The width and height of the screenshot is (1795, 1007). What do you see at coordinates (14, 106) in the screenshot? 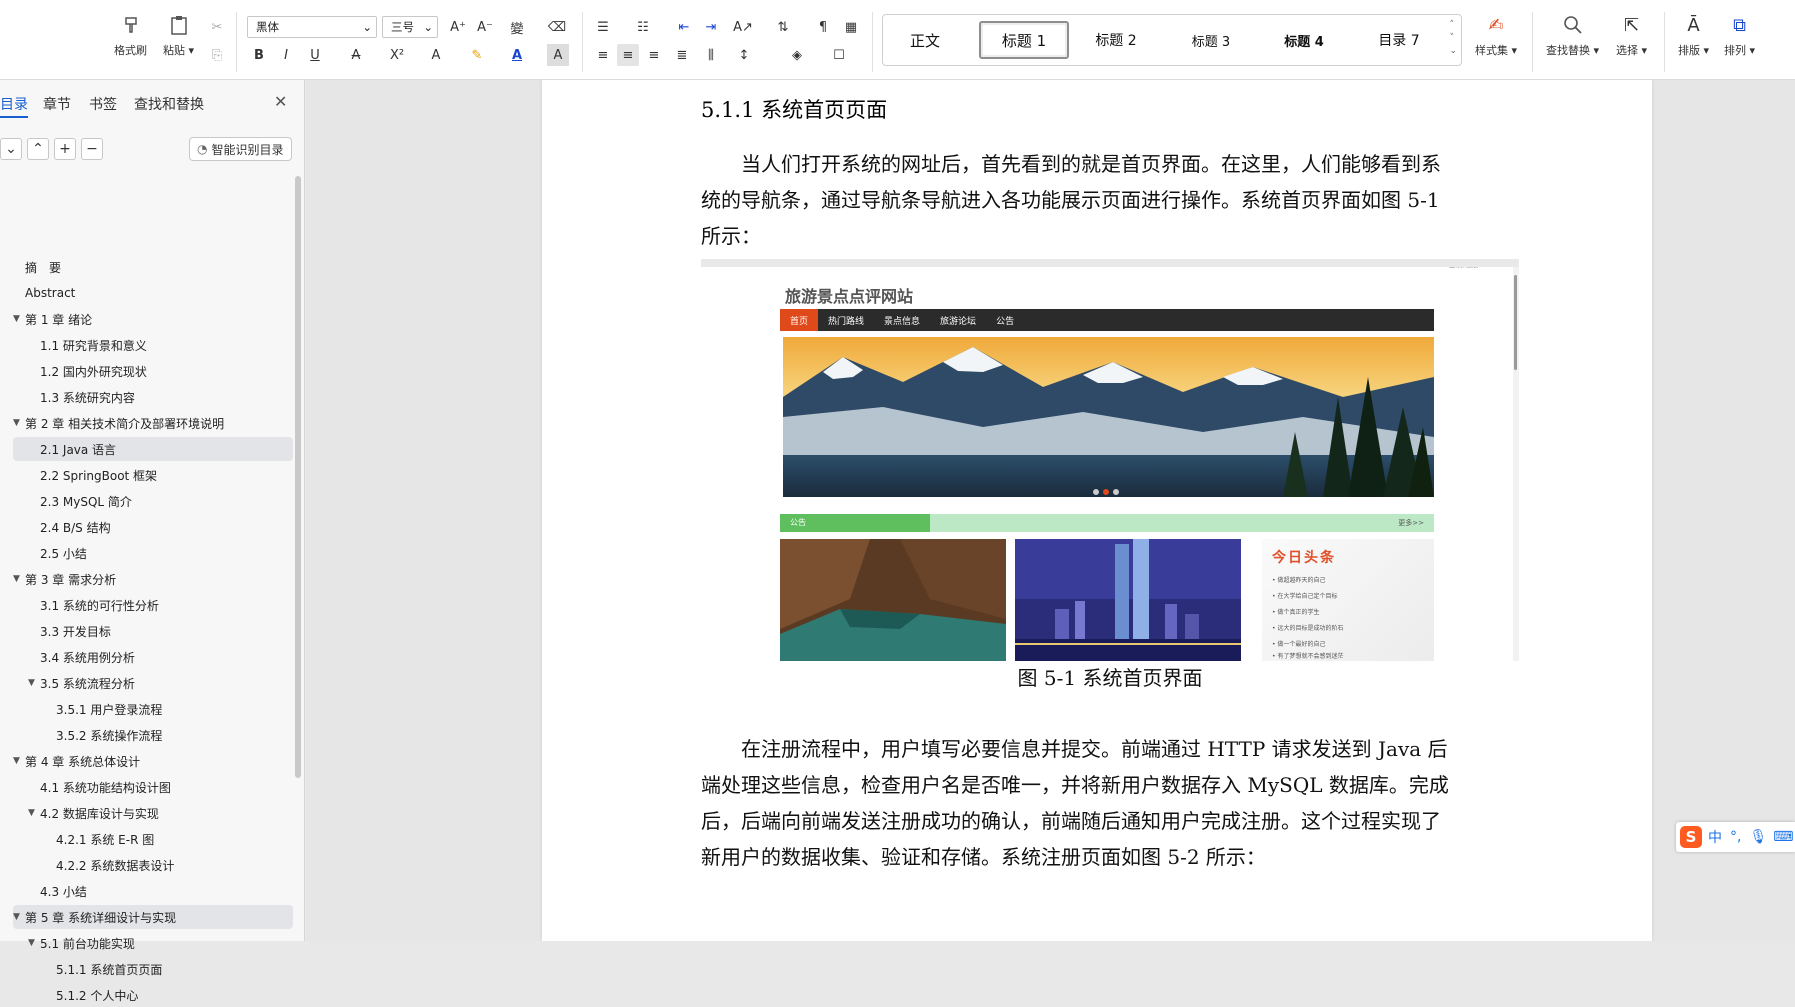
I see `tab-toc: 目录` at bounding box center [14, 106].